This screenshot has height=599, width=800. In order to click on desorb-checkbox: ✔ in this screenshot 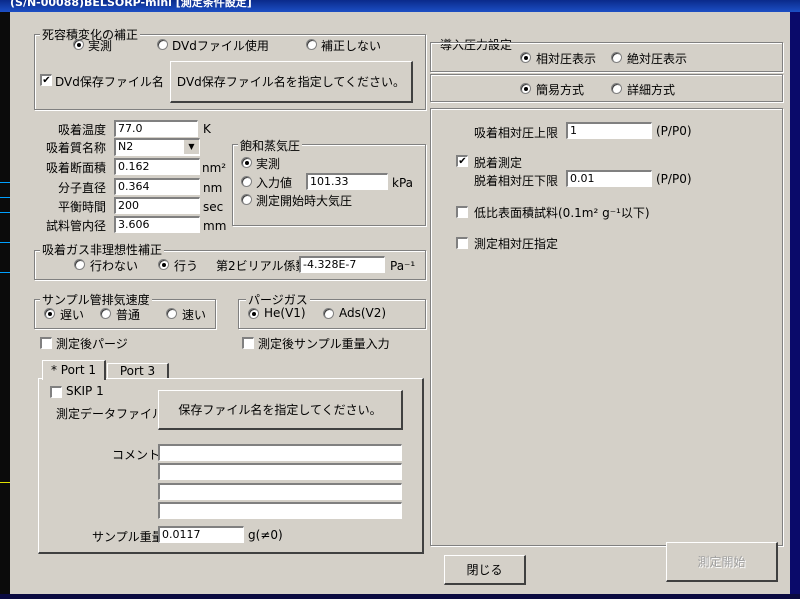, I will do `click(462, 161)`.